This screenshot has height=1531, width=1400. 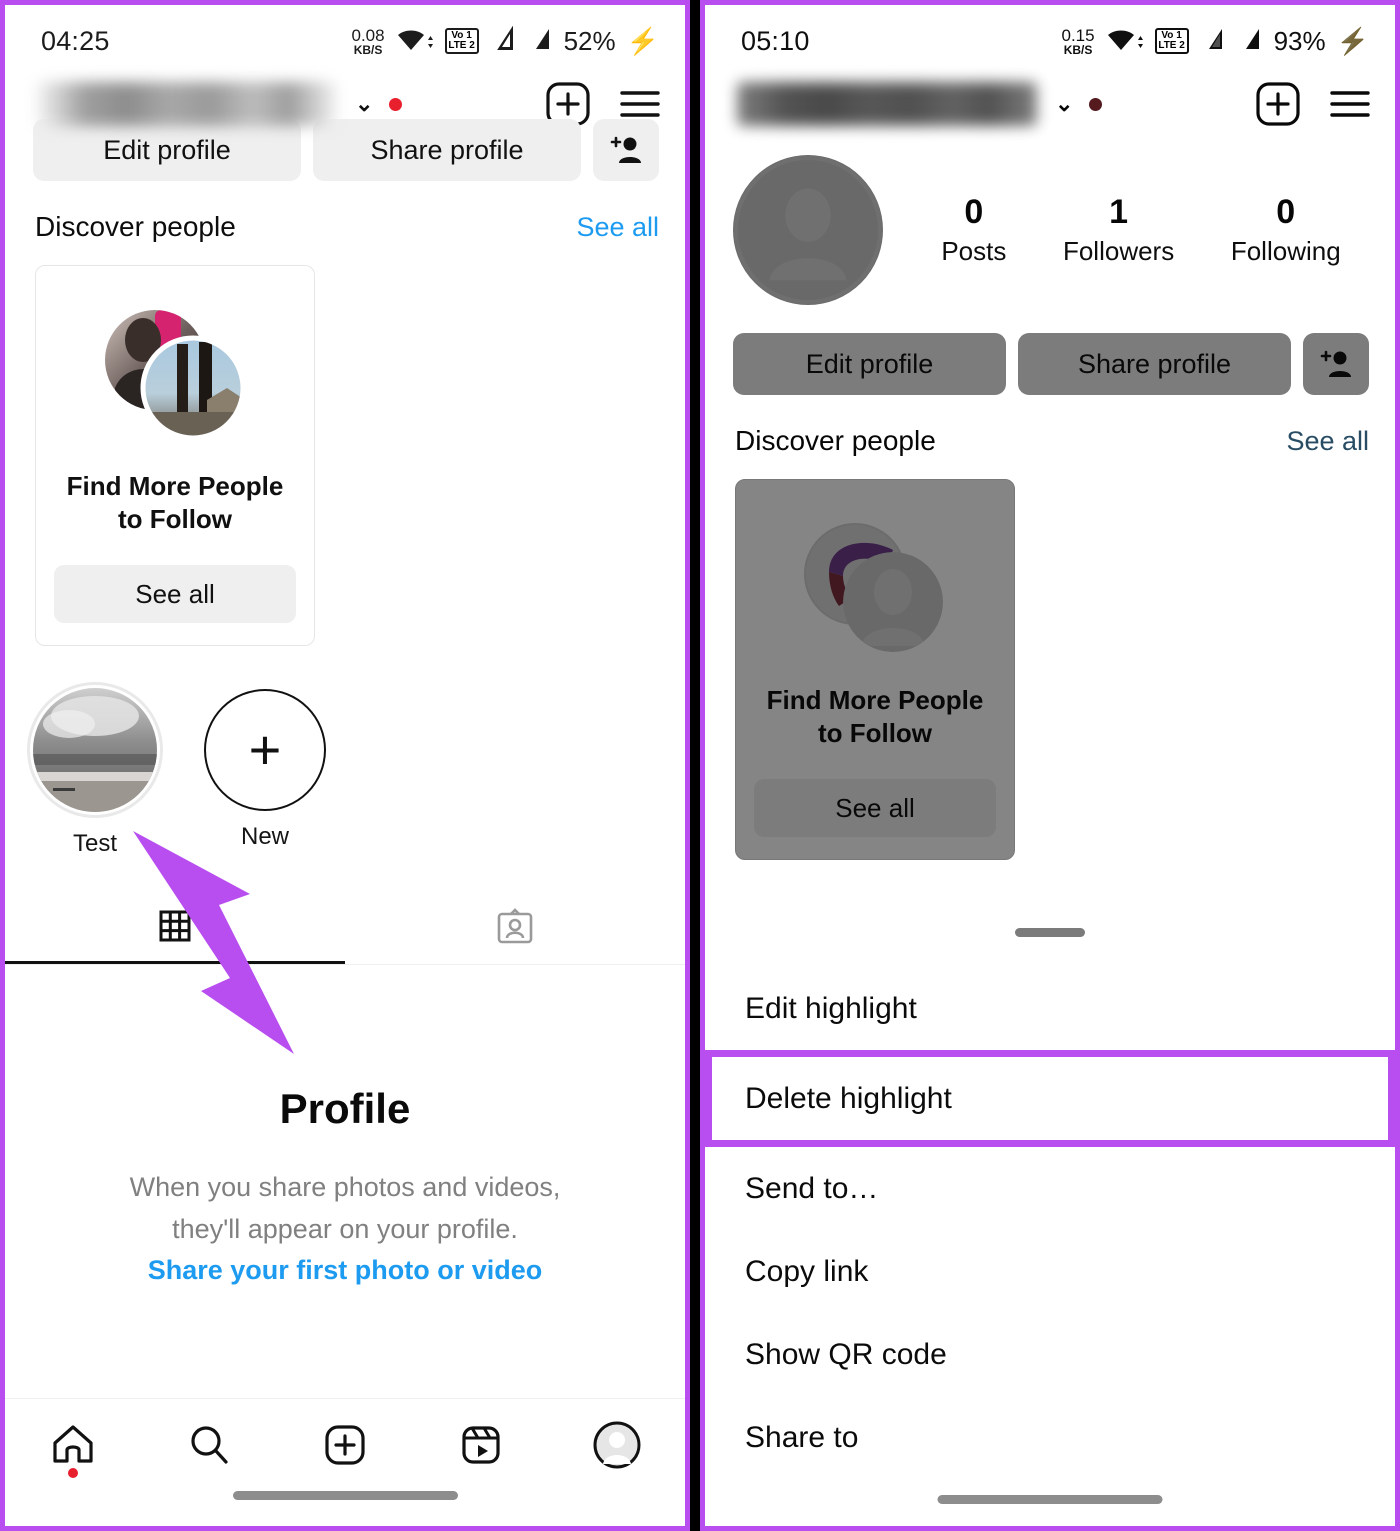 I want to click on volte-icon: Vo 1 LTE 2, so click(x=461, y=41).